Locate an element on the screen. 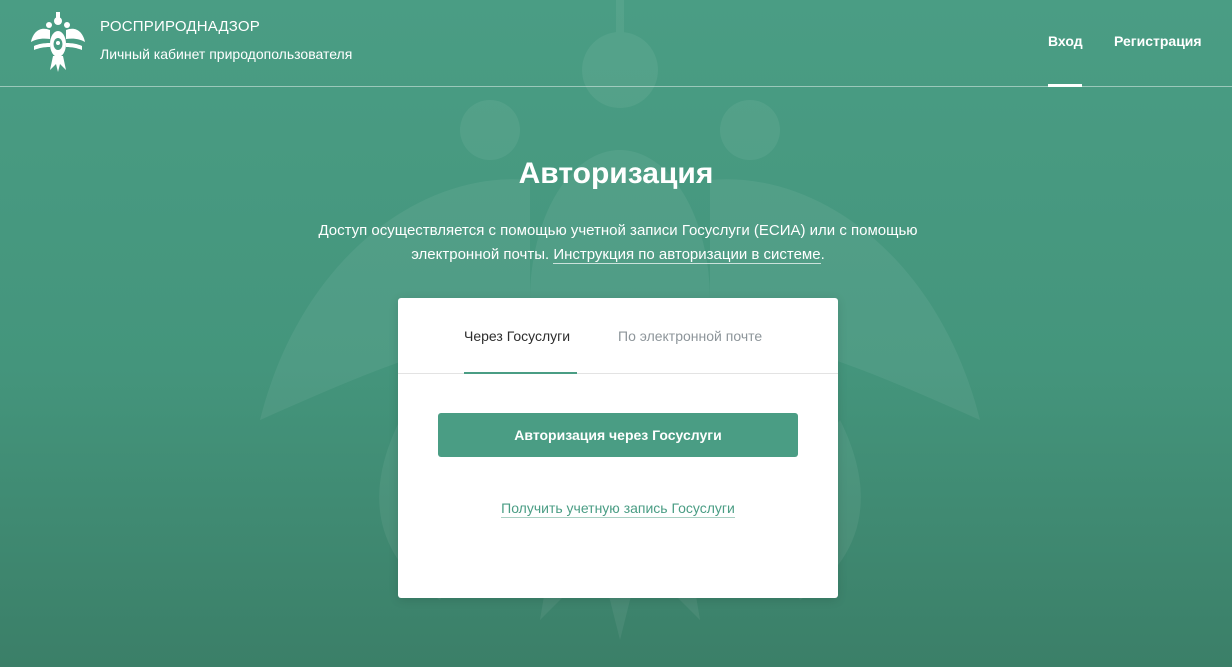 The height and width of the screenshot is (667, 1232). tab-gosuslugi: Через Госуслуги is located at coordinates (517, 336).